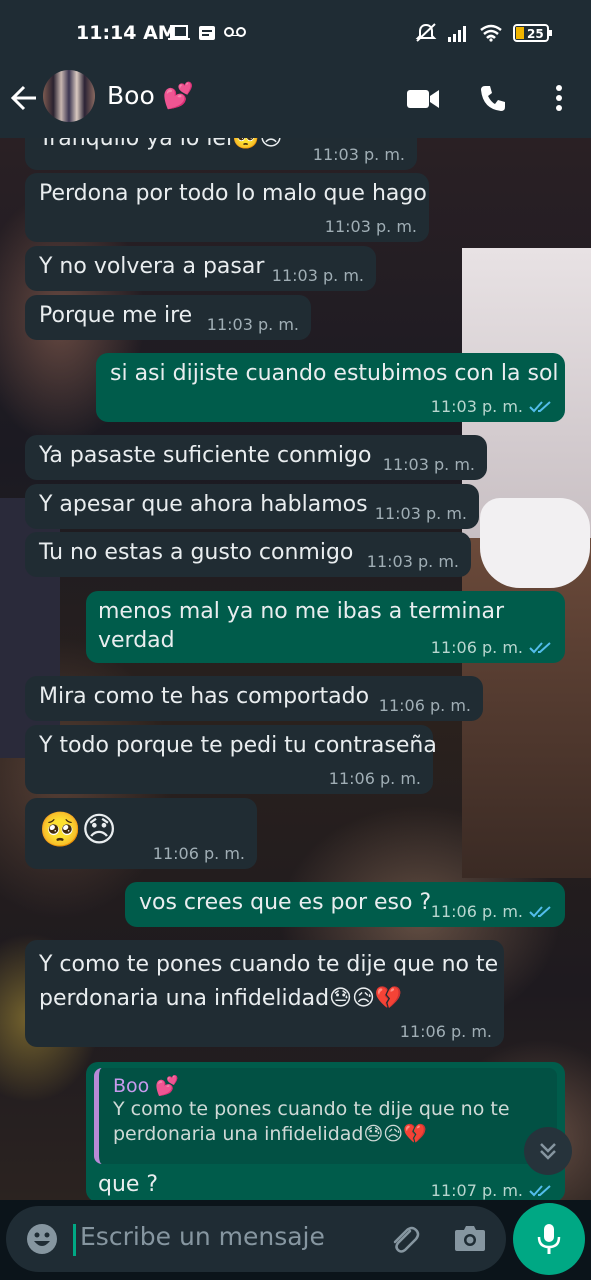  Describe the element at coordinates (221, 154) in the screenshot. I see `message-incoming: Tranquilo ya lo leí🥺😞 11:03 p. m.` at that location.